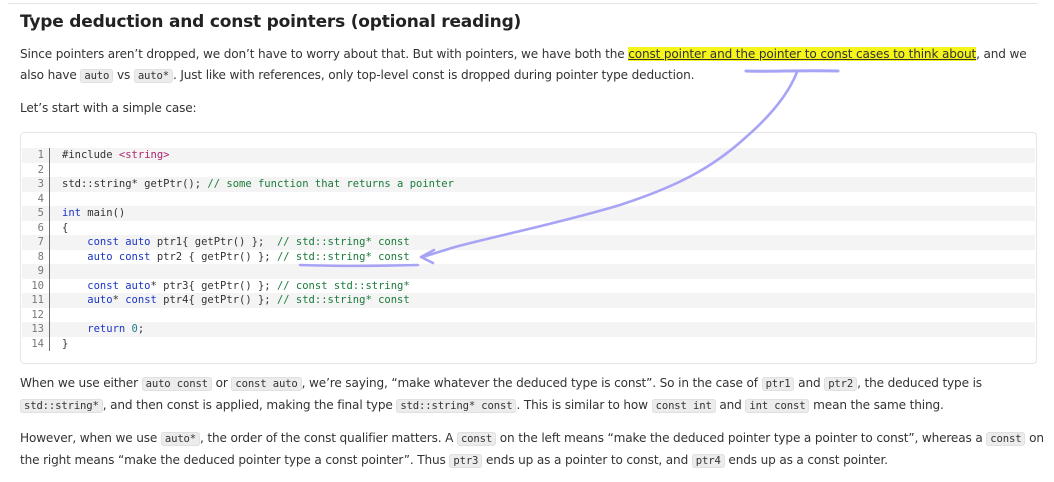 The width and height of the screenshot is (1054, 482). What do you see at coordinates (523, 3) in the screenshot?
I see `top-divider` at bounding box center [523, 3].